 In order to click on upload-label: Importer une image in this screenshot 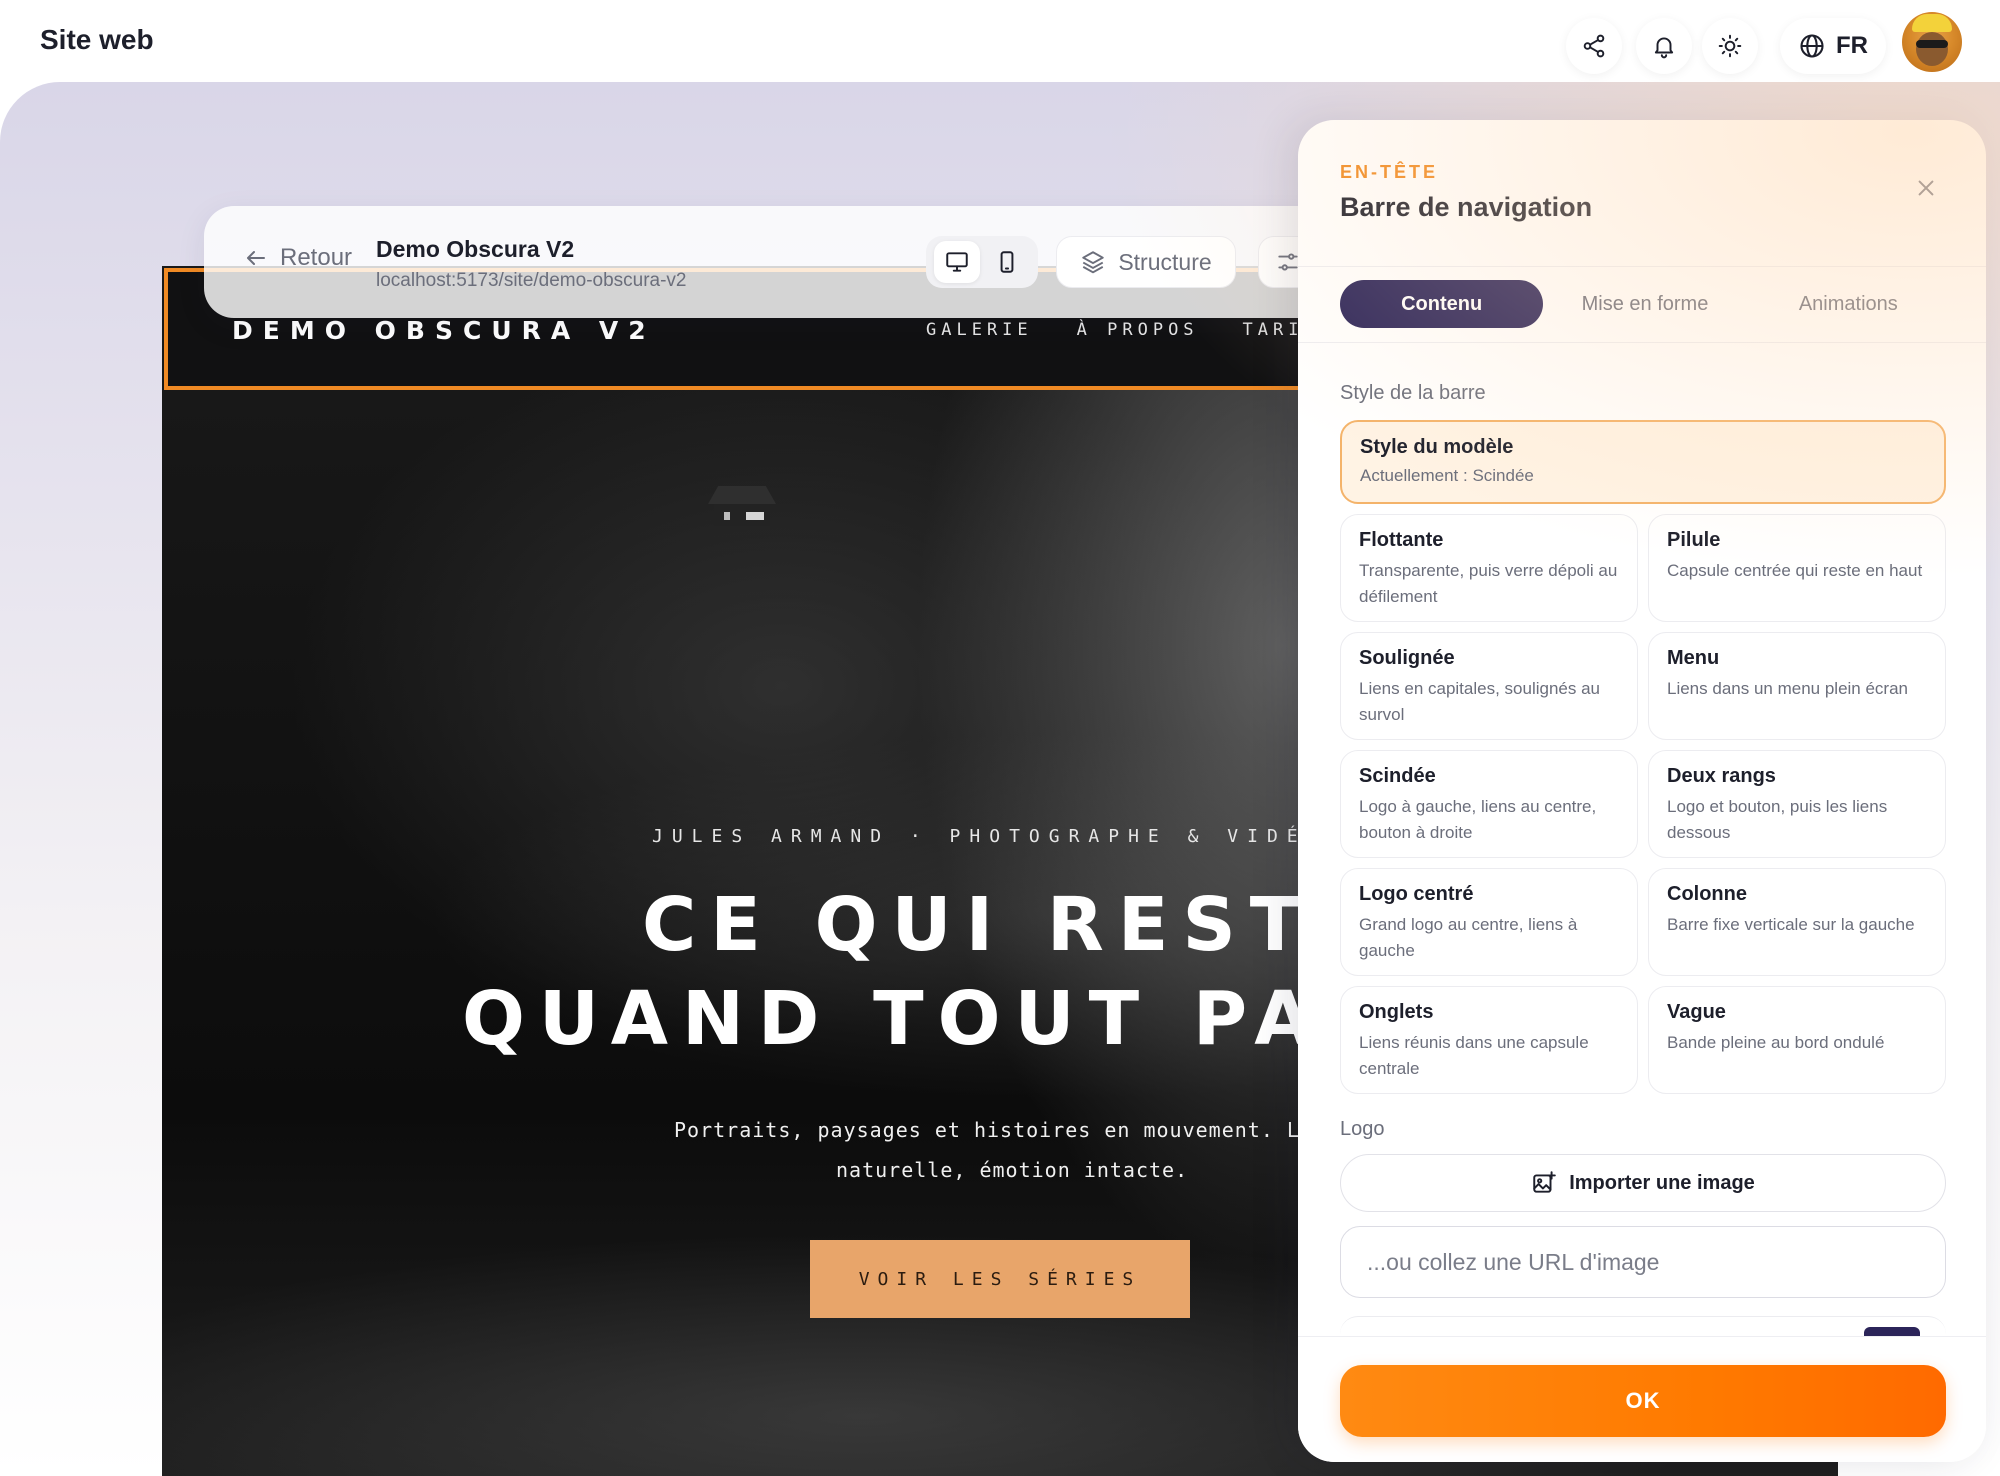, I will do `click(1662, 1182)`.